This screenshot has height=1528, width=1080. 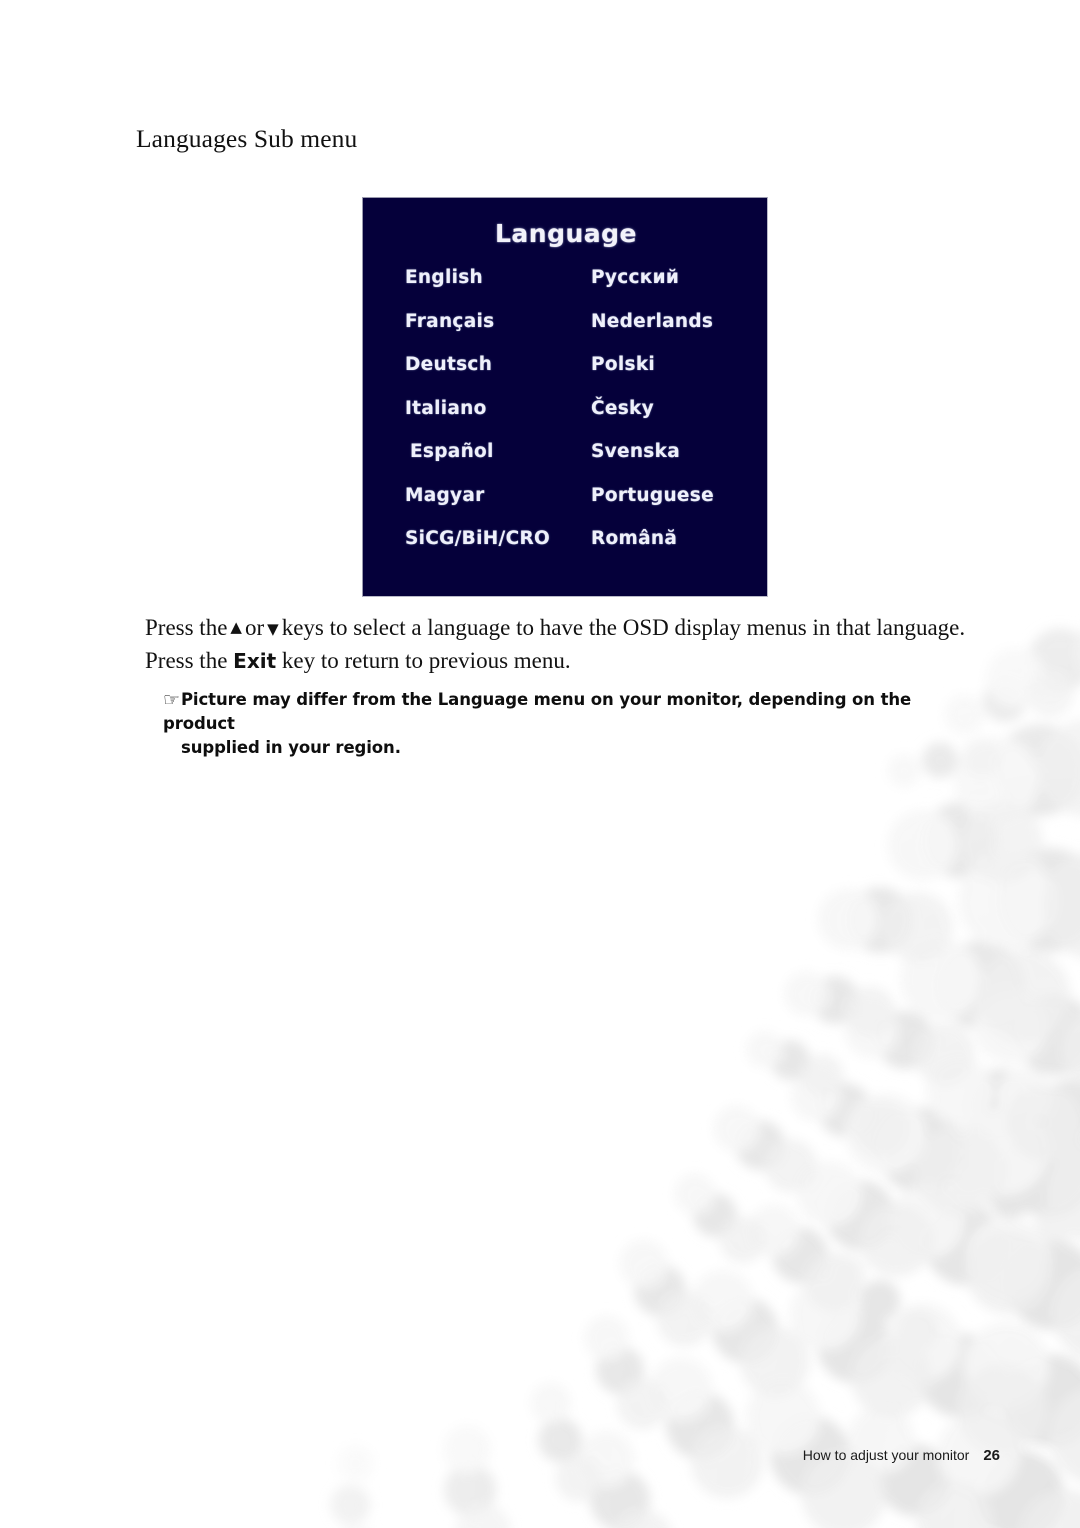 What do you see at coordinates (291, 747) in the screenshot?
I see `note-line-2: supplied in your region.` at bounding box center [291, 747].